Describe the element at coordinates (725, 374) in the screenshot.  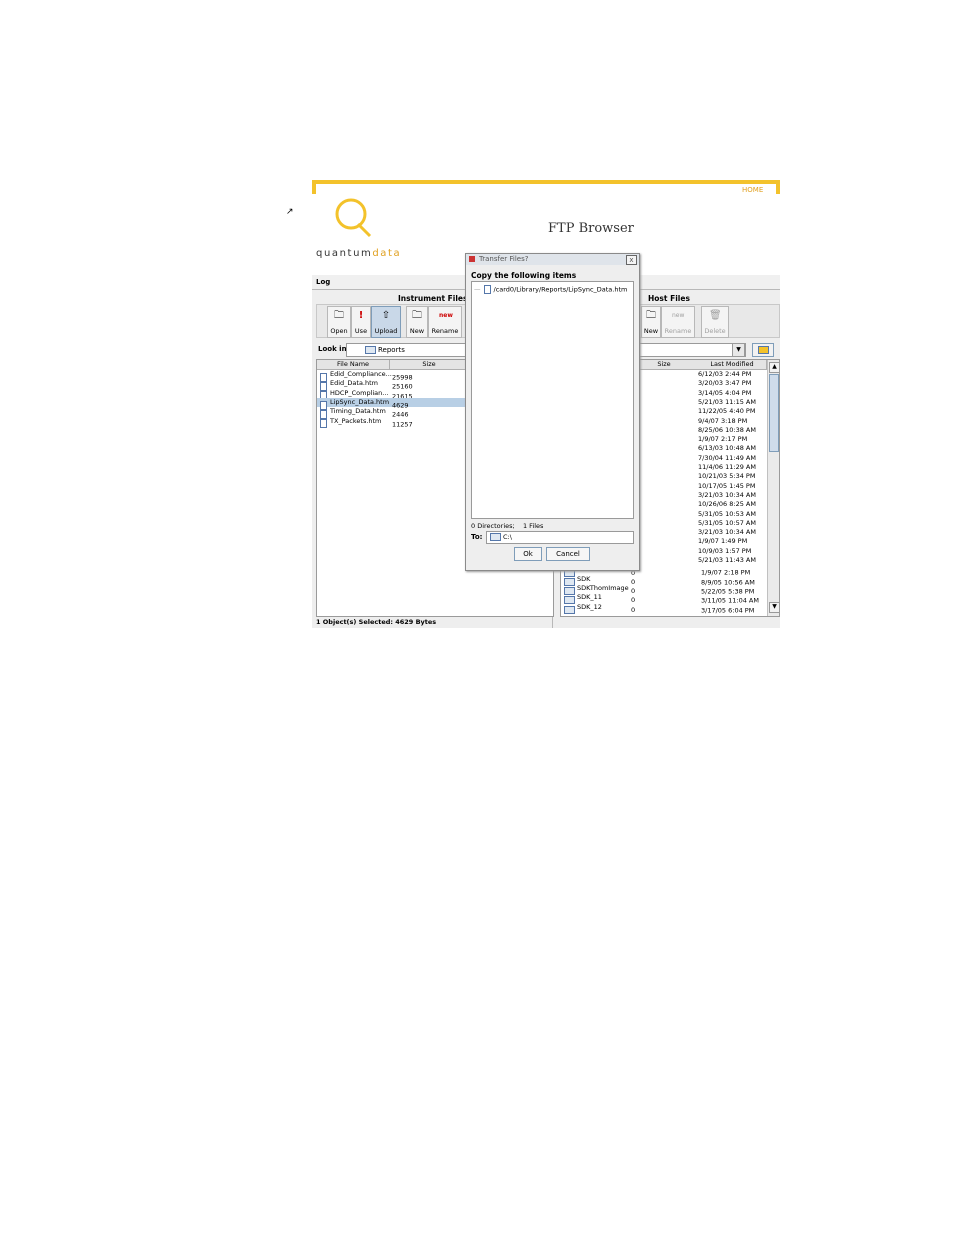
I see `host-modified-cell: 6/12/03 2:44 PM` at that location.